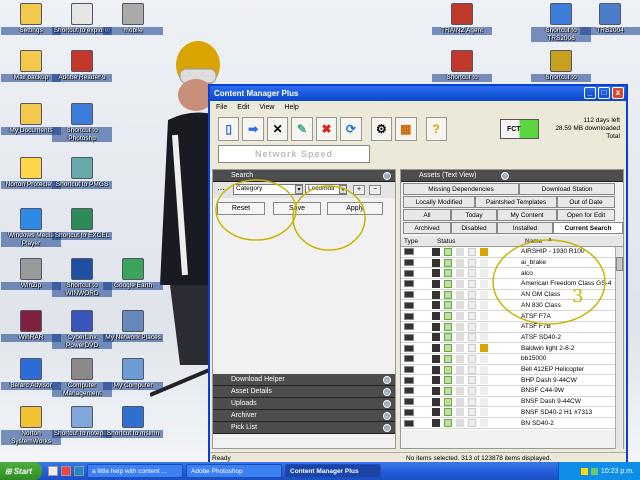 The width and height of the screenshot is (640, 480). Describe the element at coordinates (266, 107) in the screenshot. I see `menu-view: View` at that location.